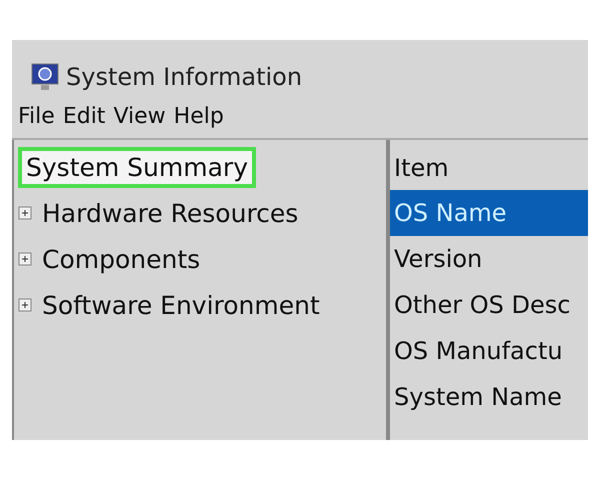  I want to click on tree-item: Hardware Resources, so click(170, 213).